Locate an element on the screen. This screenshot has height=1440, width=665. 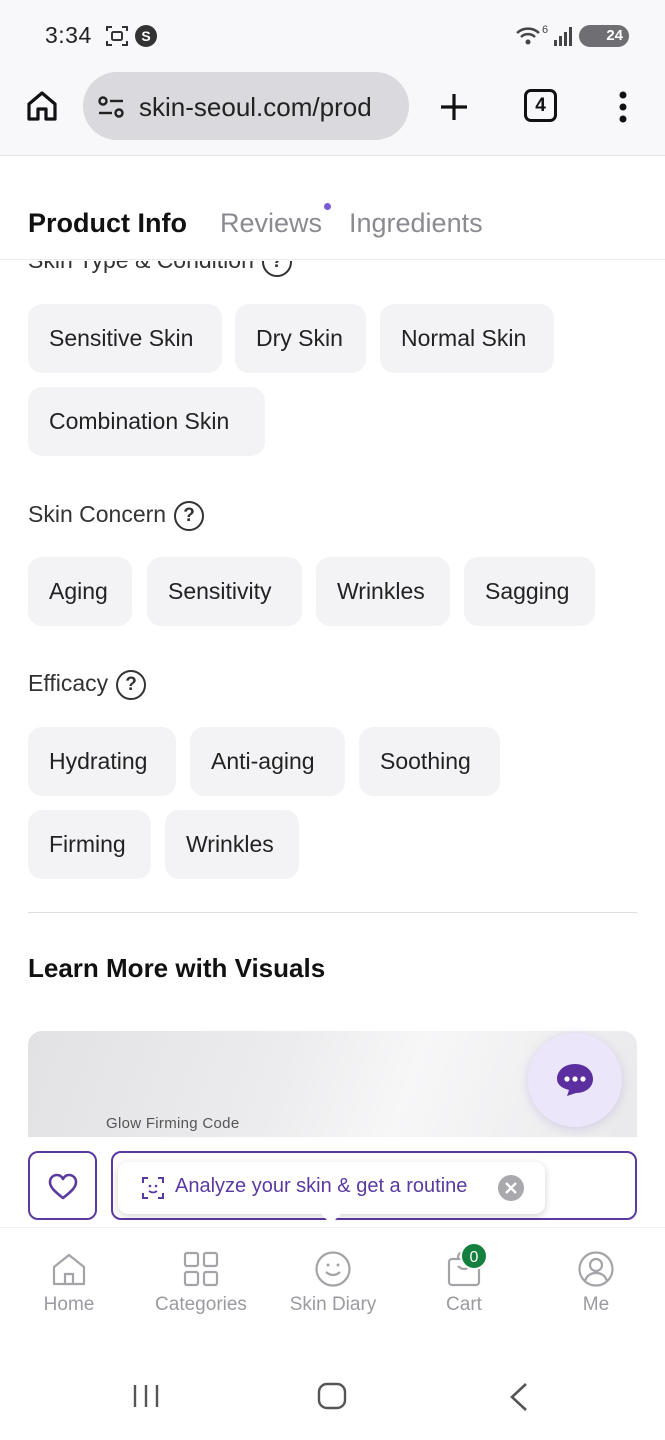
efficacy-title: Efficacy? is located at coordinates (87, 685).